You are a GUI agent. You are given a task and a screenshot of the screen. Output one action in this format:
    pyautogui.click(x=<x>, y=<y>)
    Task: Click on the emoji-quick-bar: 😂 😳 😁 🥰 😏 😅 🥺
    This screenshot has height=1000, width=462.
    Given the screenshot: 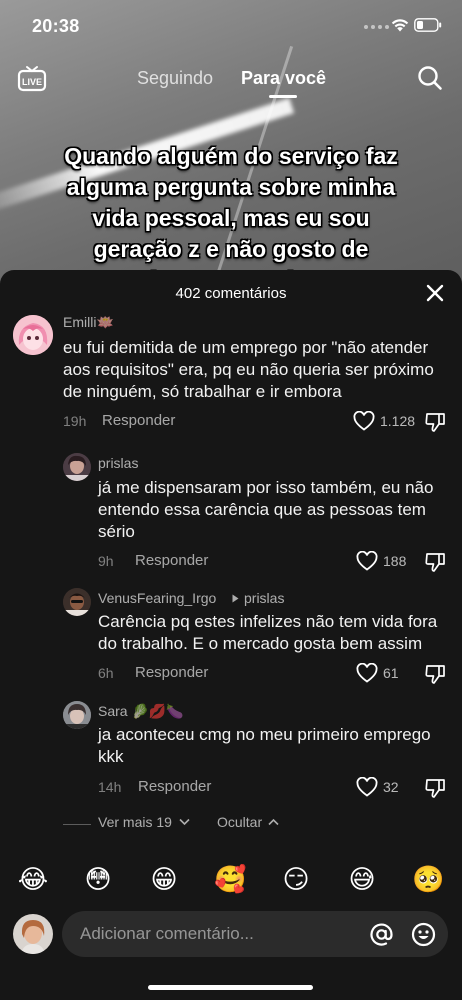 What is the action you would take?
    pyautogui.click(x=231, y=884)
    